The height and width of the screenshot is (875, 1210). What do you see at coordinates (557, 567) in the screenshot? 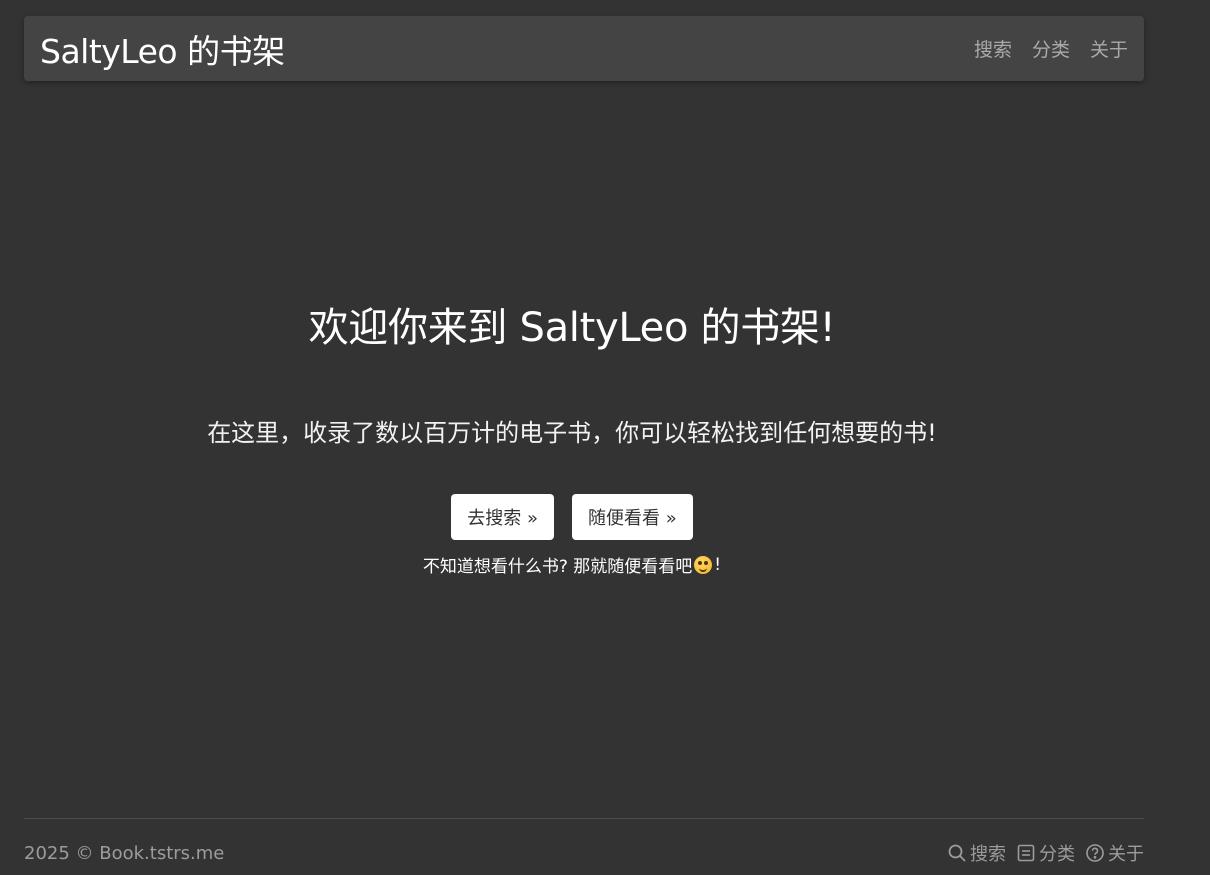
I see `hint-text-main: 不知道想看什么书? 那就随便看看吧` at bounding box center [557, 567].